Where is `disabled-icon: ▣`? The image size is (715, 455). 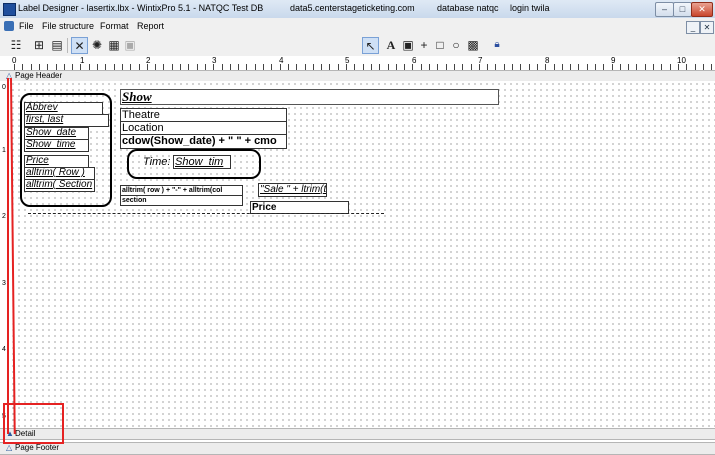 disabled-icon: ▣ is located at coordinates (130, 45).